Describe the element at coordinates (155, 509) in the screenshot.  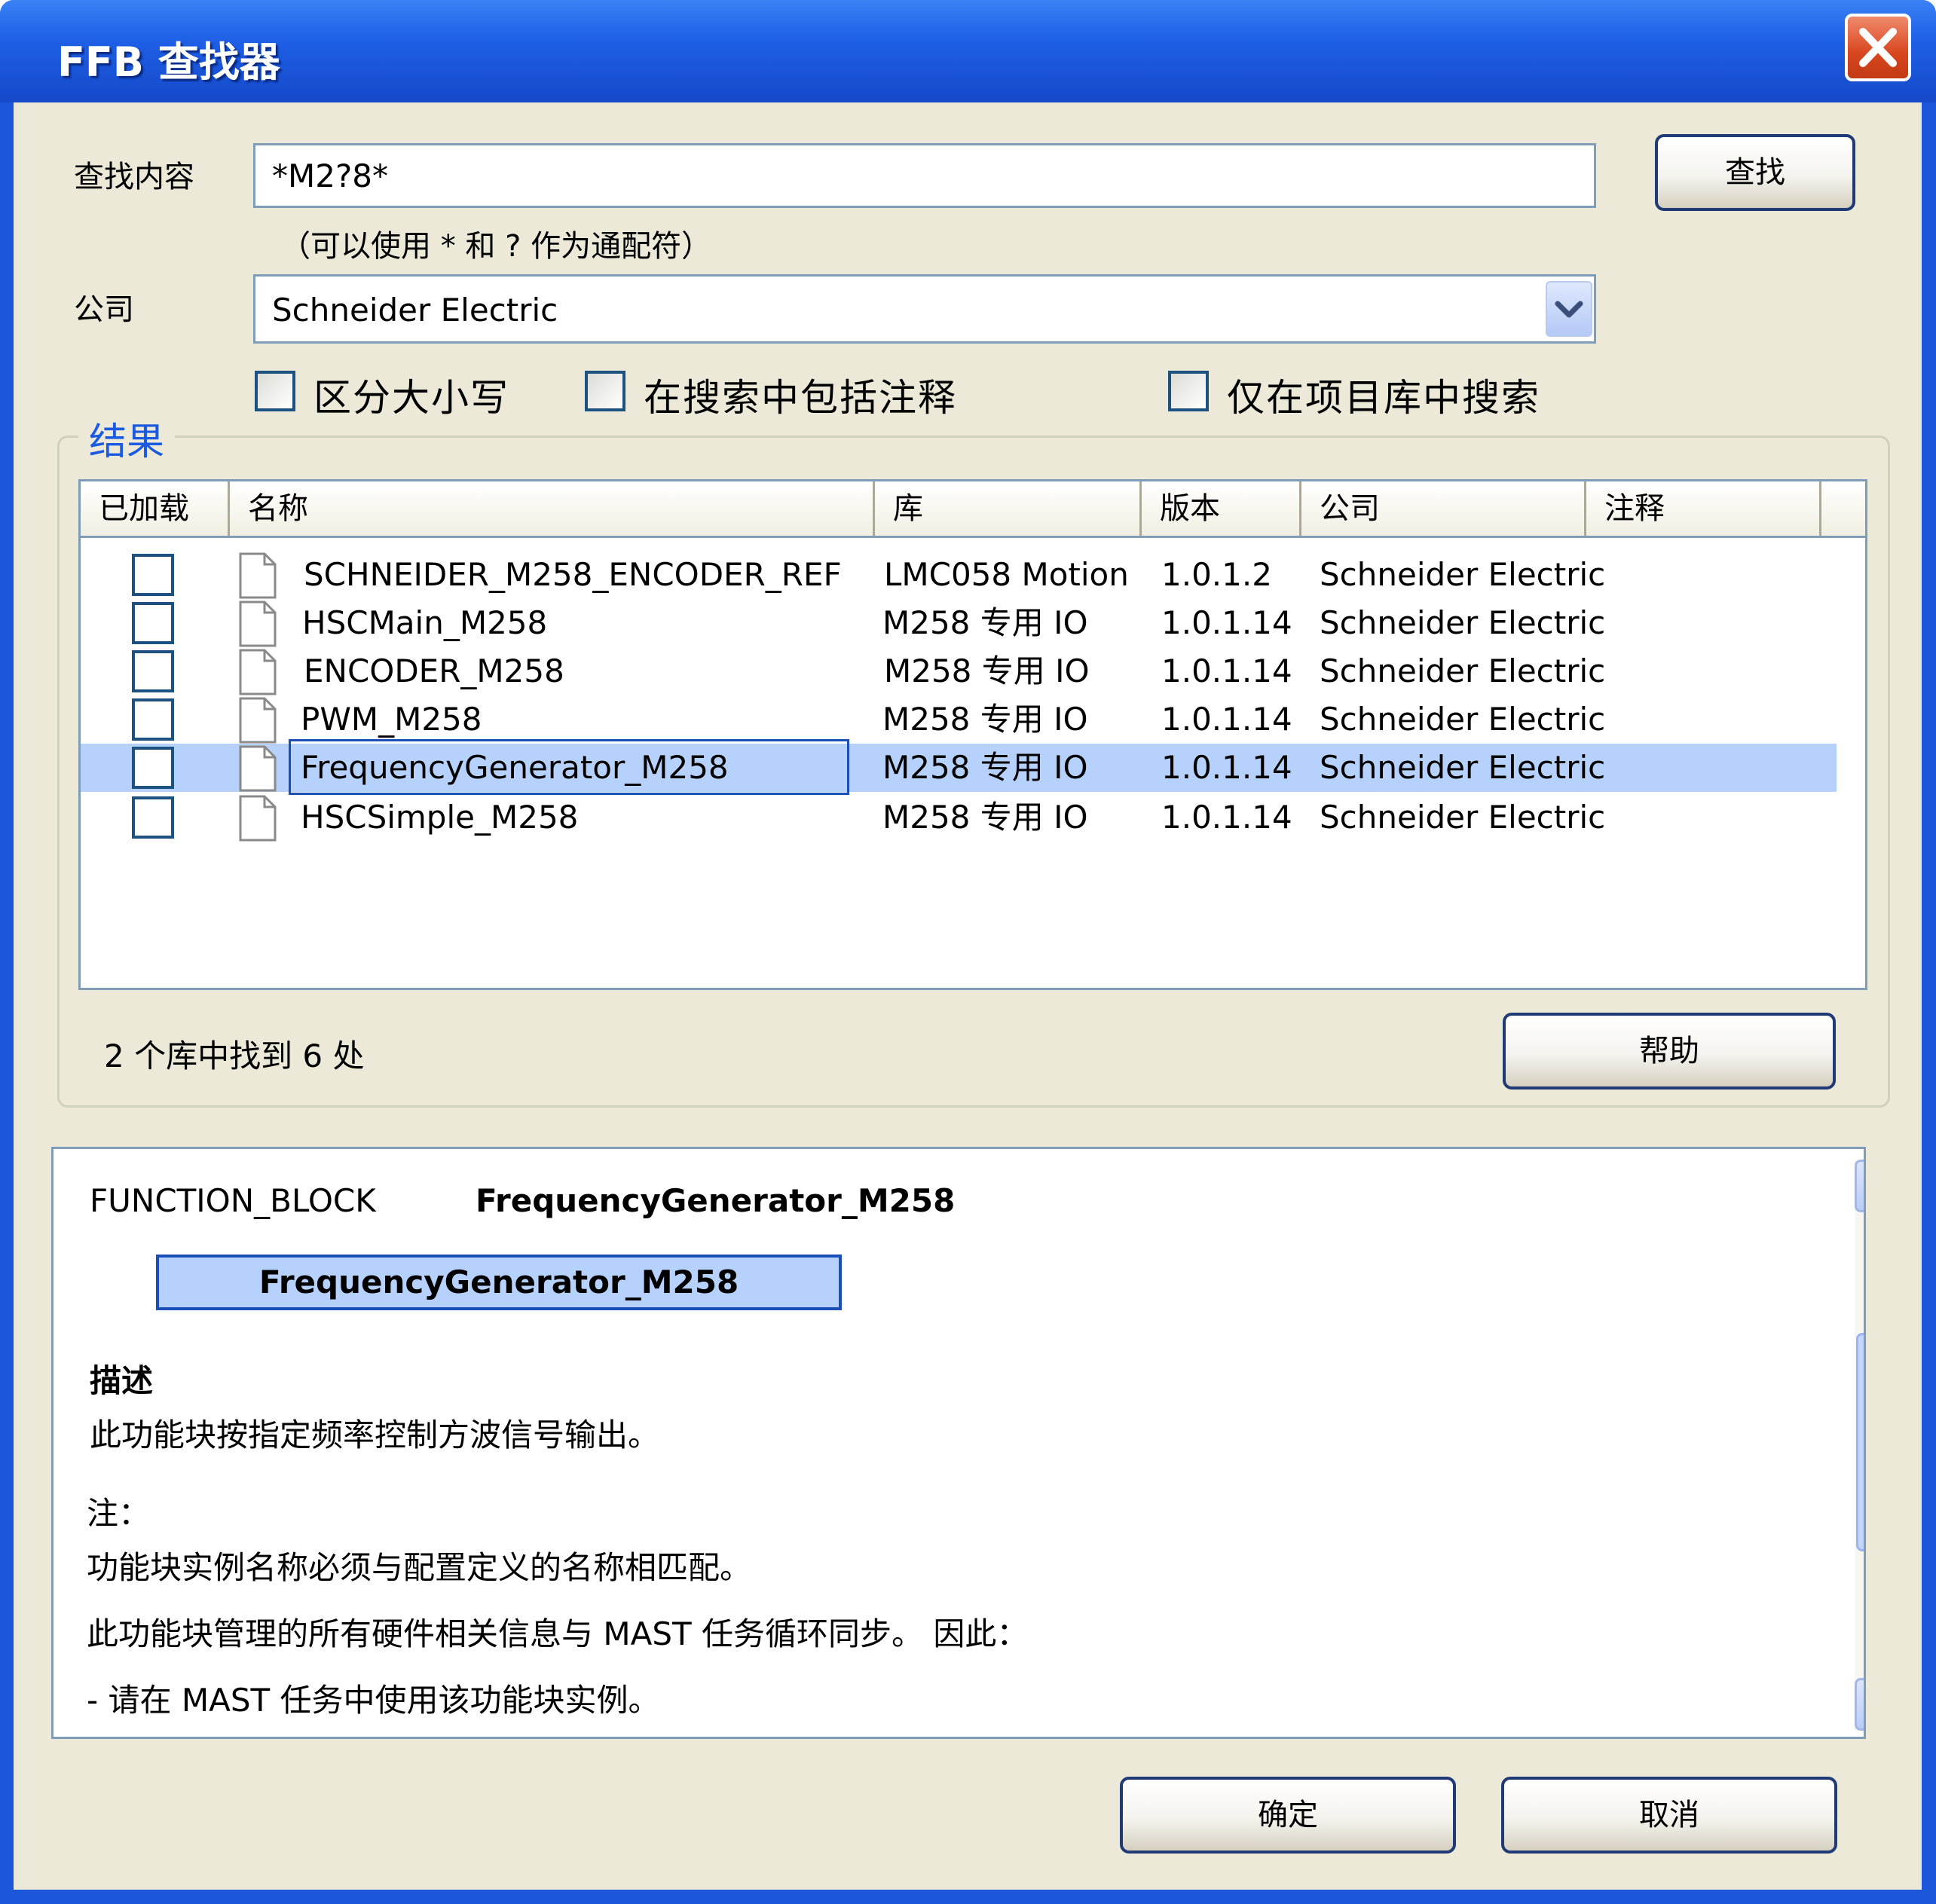
I see `column-header-loaded: 已加载` at that location.